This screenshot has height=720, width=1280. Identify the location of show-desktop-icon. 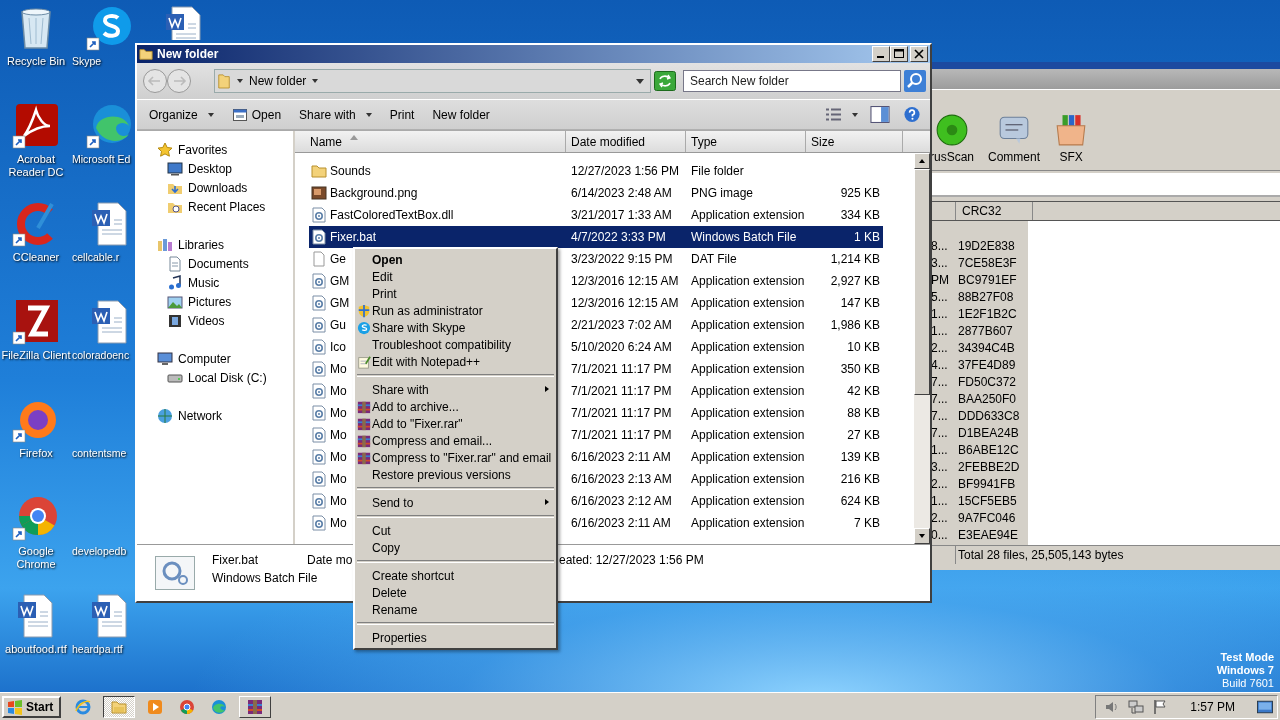
(1265, 706).